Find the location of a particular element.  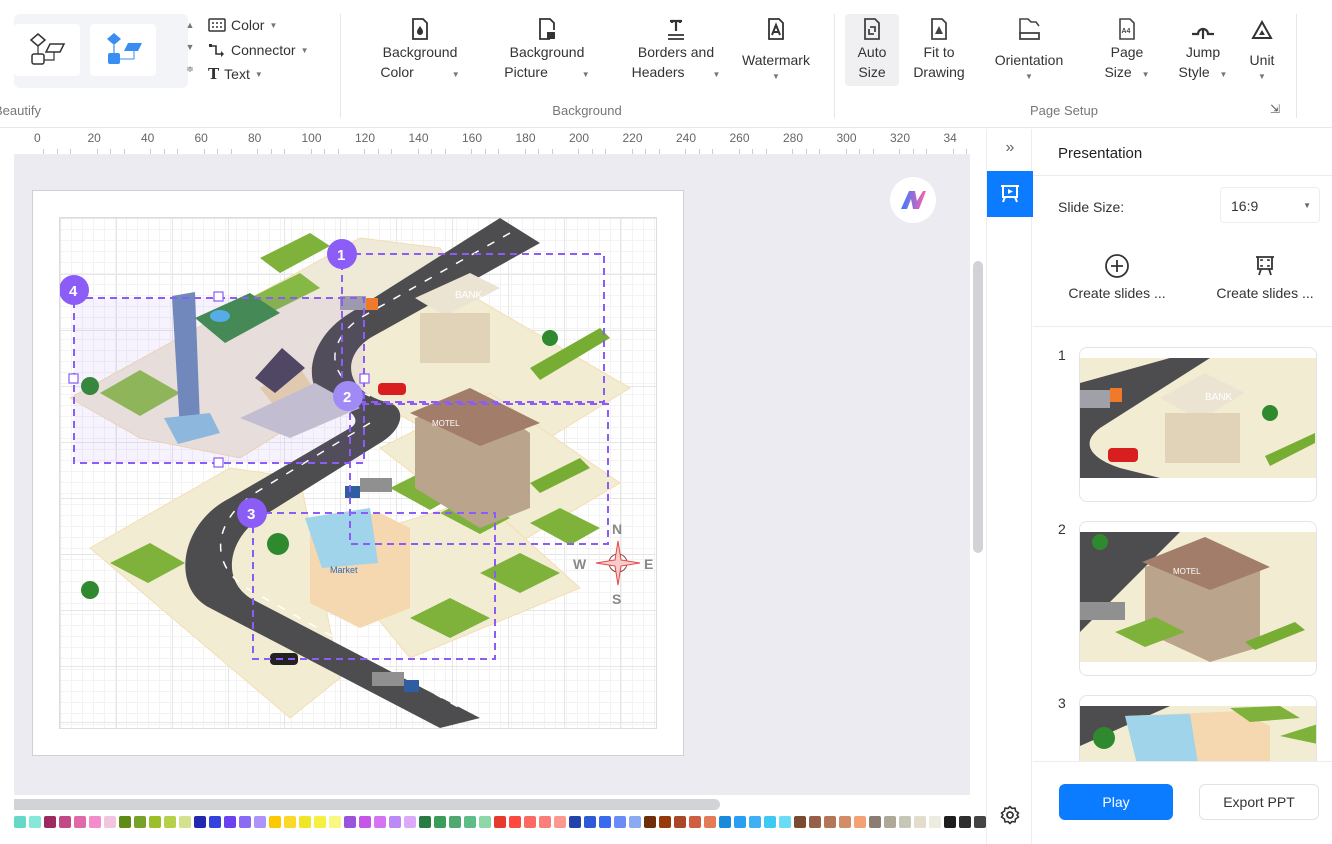

slide-marker-3: 3 is located at coordinates (252, 513).